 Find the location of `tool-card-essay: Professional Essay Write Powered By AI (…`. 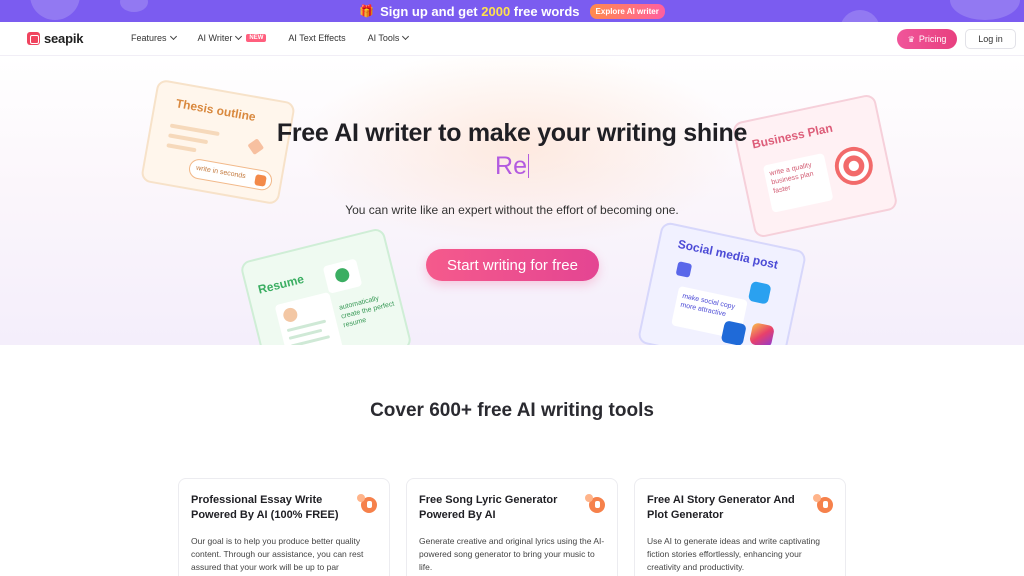

tool-card-essay: Professional Essay Write Powered By AI (… is located at coordinates (284, 527).